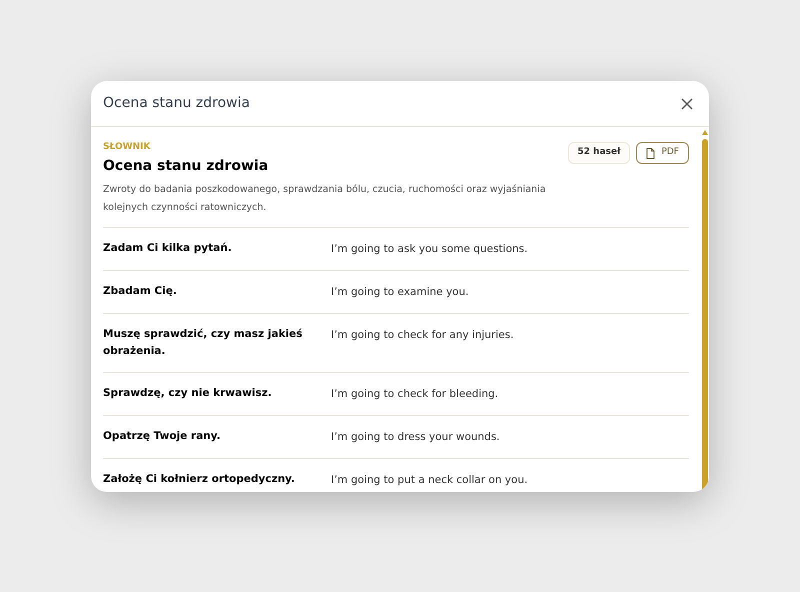 The width and height of the screenshot is (800, 592). I want to click on english-translation: I’m going to check for bleeding., so click(414, 394).